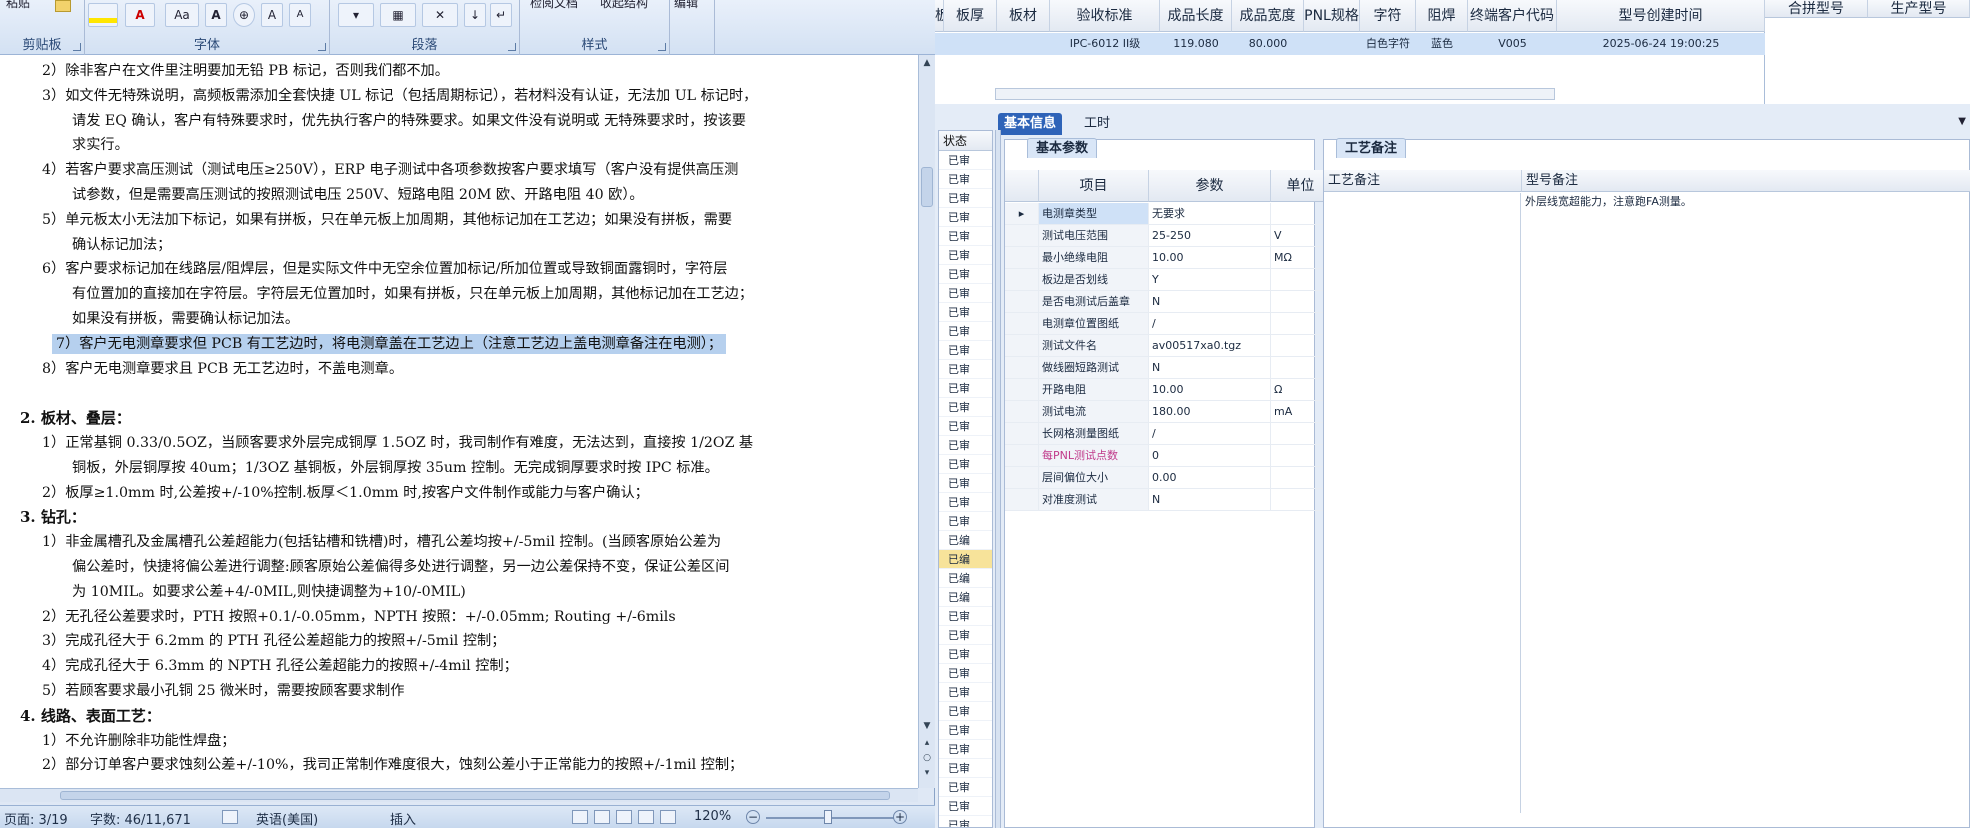 This screenshot has width=1970, height=828. Describe the element at coordinates (230, 817) in the screenshot. I see `proofing-icon` at that location.